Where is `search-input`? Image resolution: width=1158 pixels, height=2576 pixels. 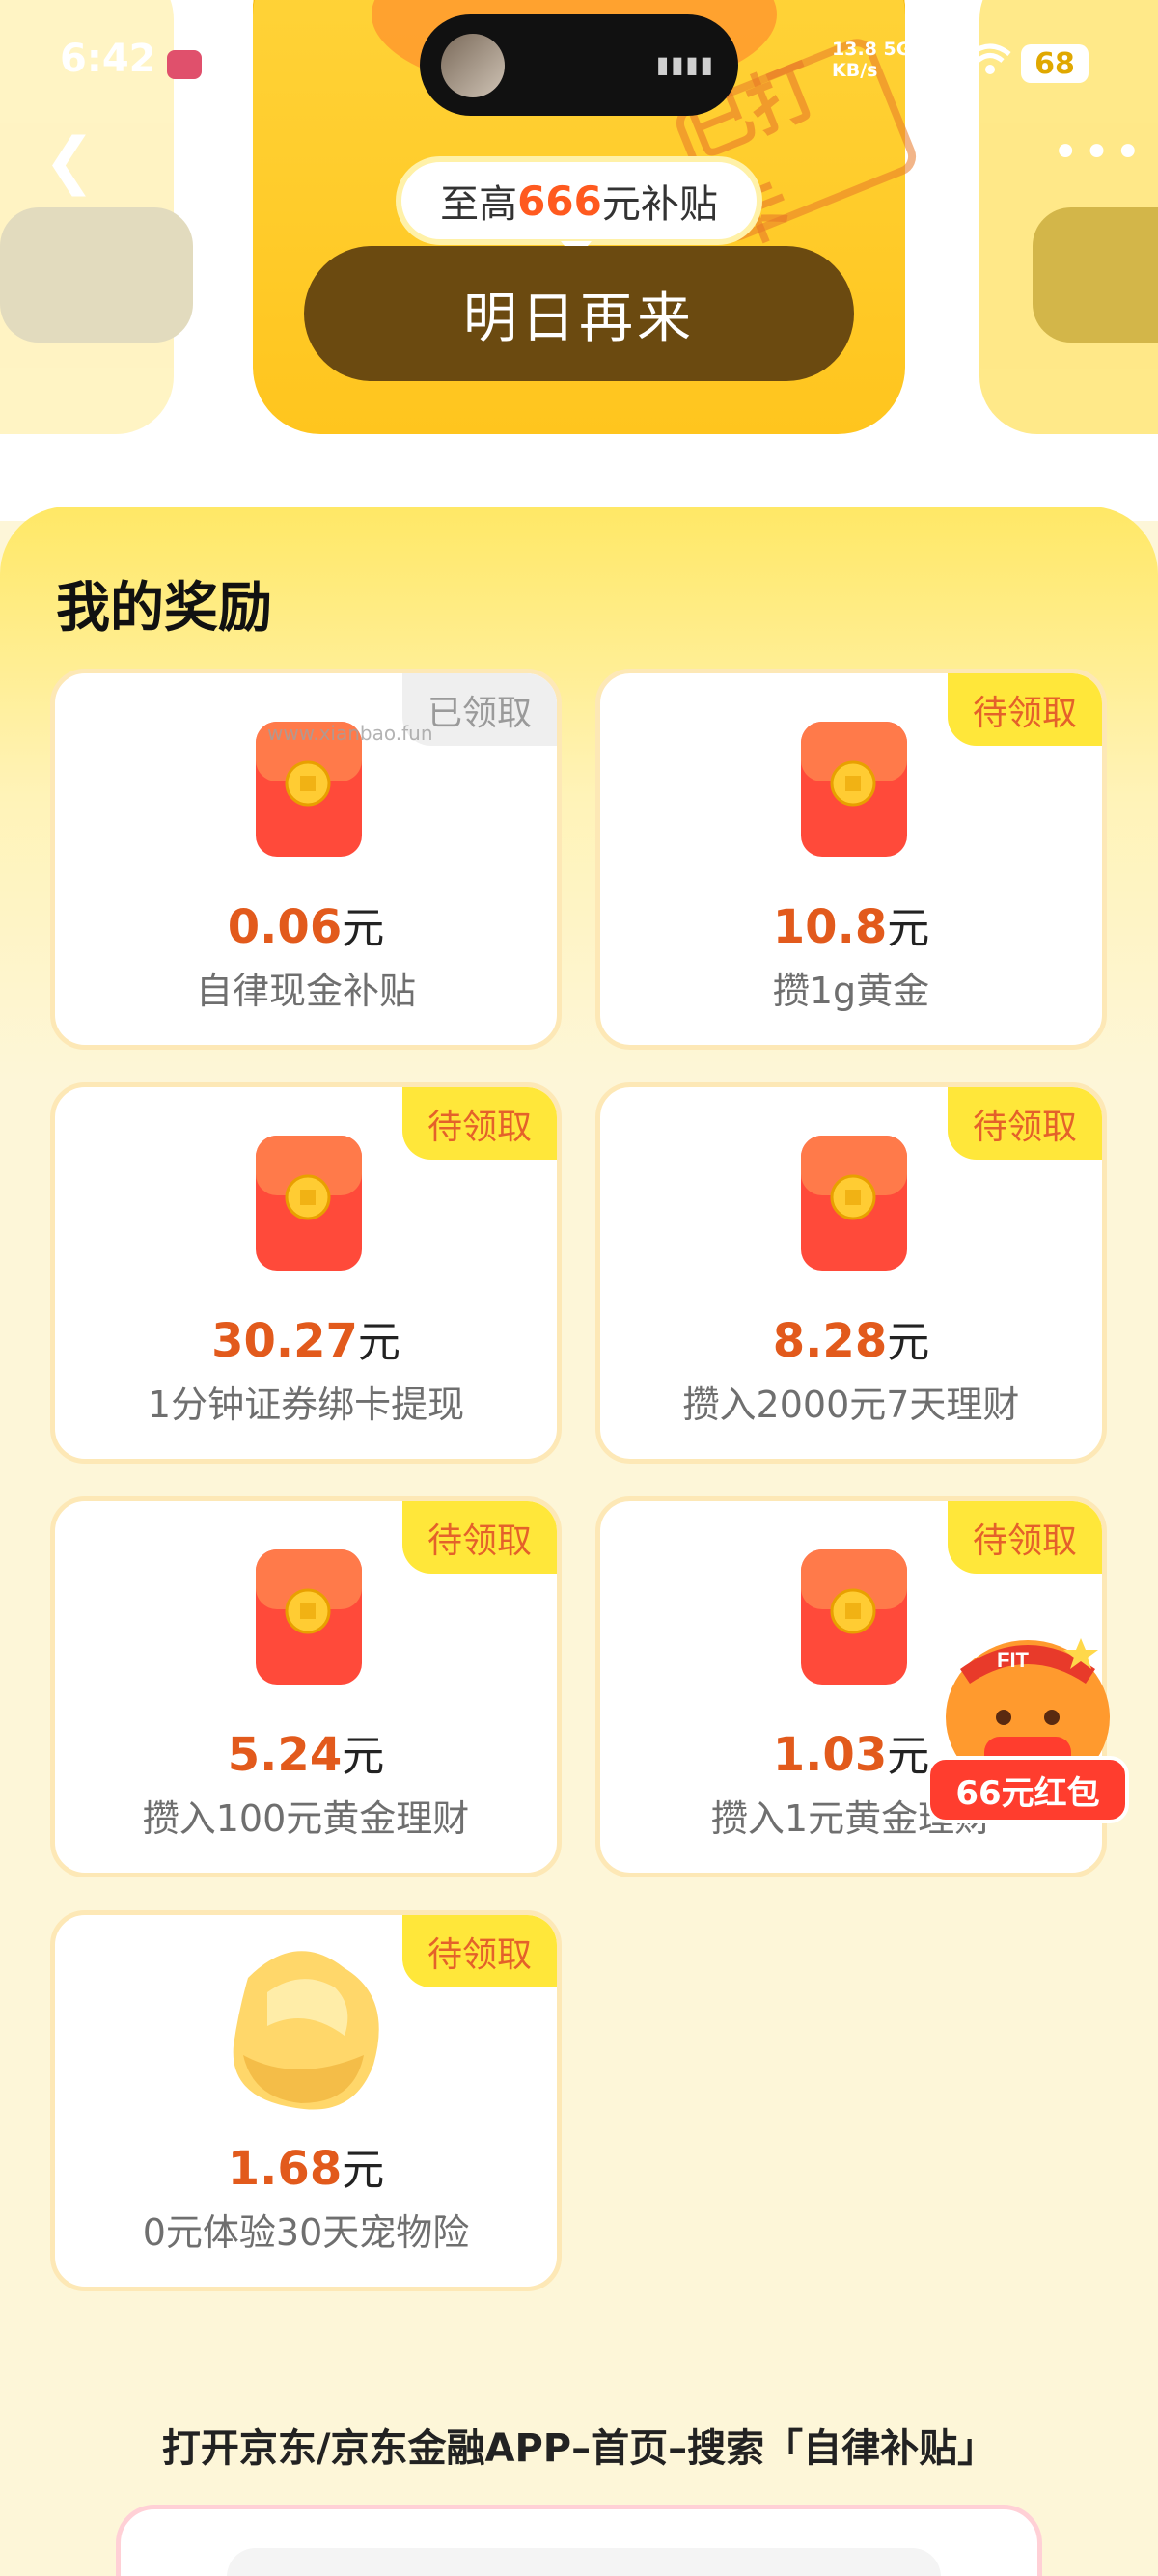
search-input is located at coordinates (584, 2562).